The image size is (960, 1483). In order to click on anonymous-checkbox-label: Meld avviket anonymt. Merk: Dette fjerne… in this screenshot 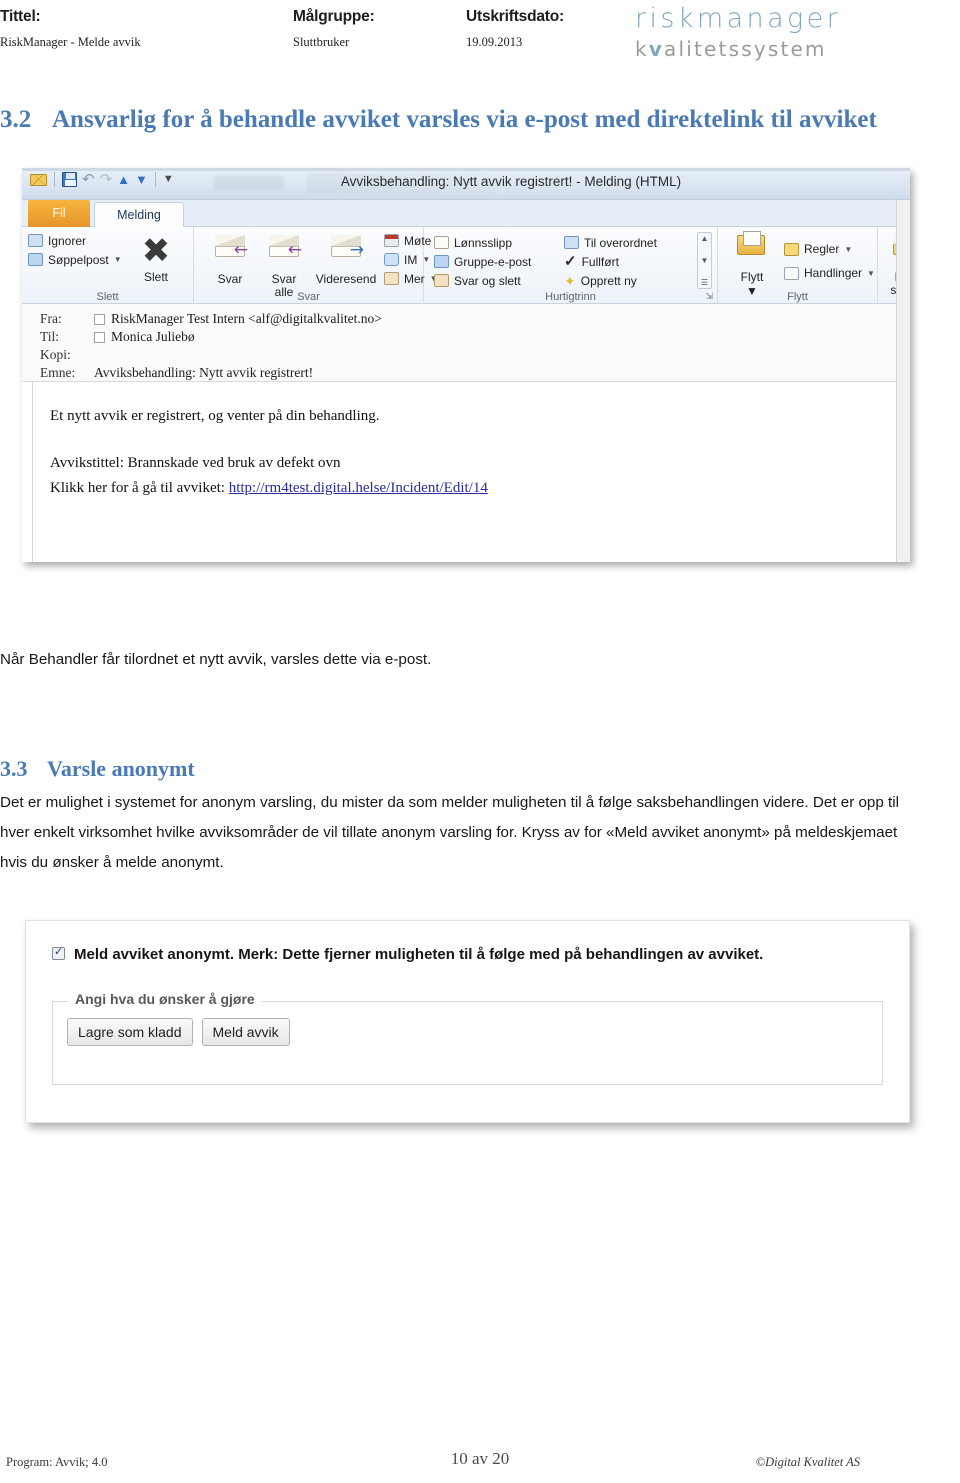, I will do `click(419, 954)`.